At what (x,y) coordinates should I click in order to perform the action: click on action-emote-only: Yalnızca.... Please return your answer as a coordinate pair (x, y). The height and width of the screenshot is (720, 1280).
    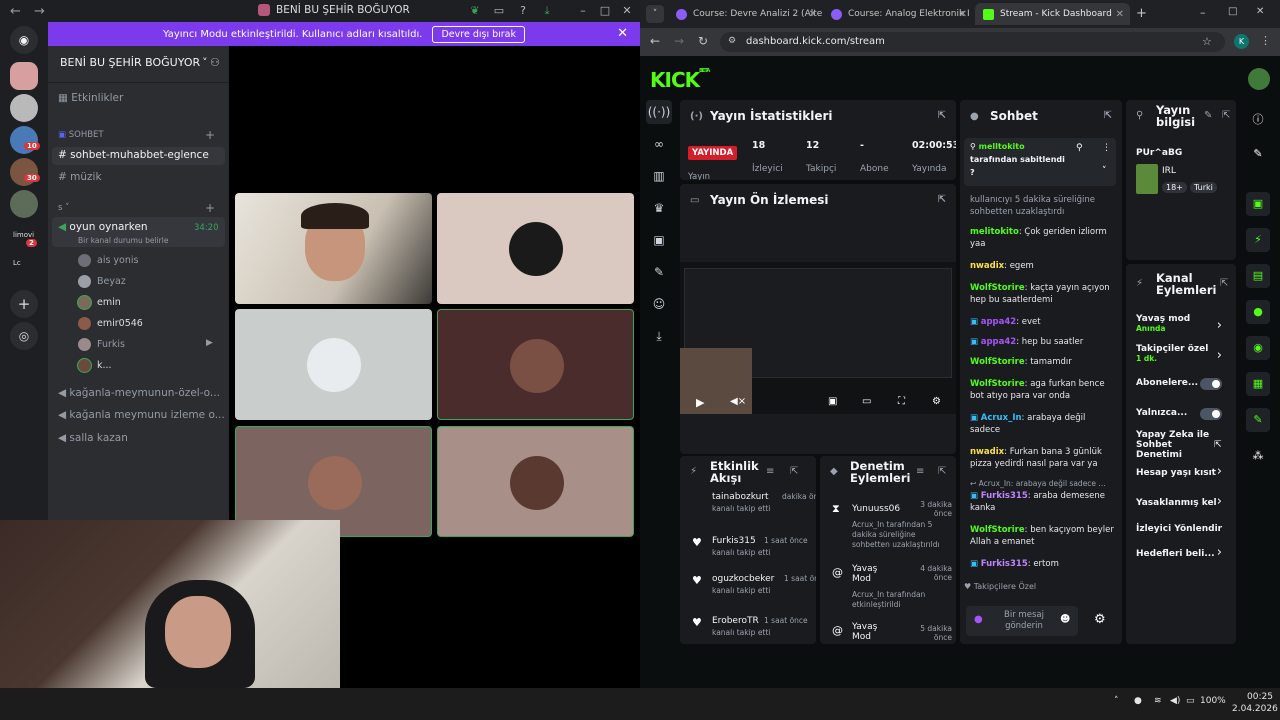
    Looking at the image, I should click on (1161, 413).